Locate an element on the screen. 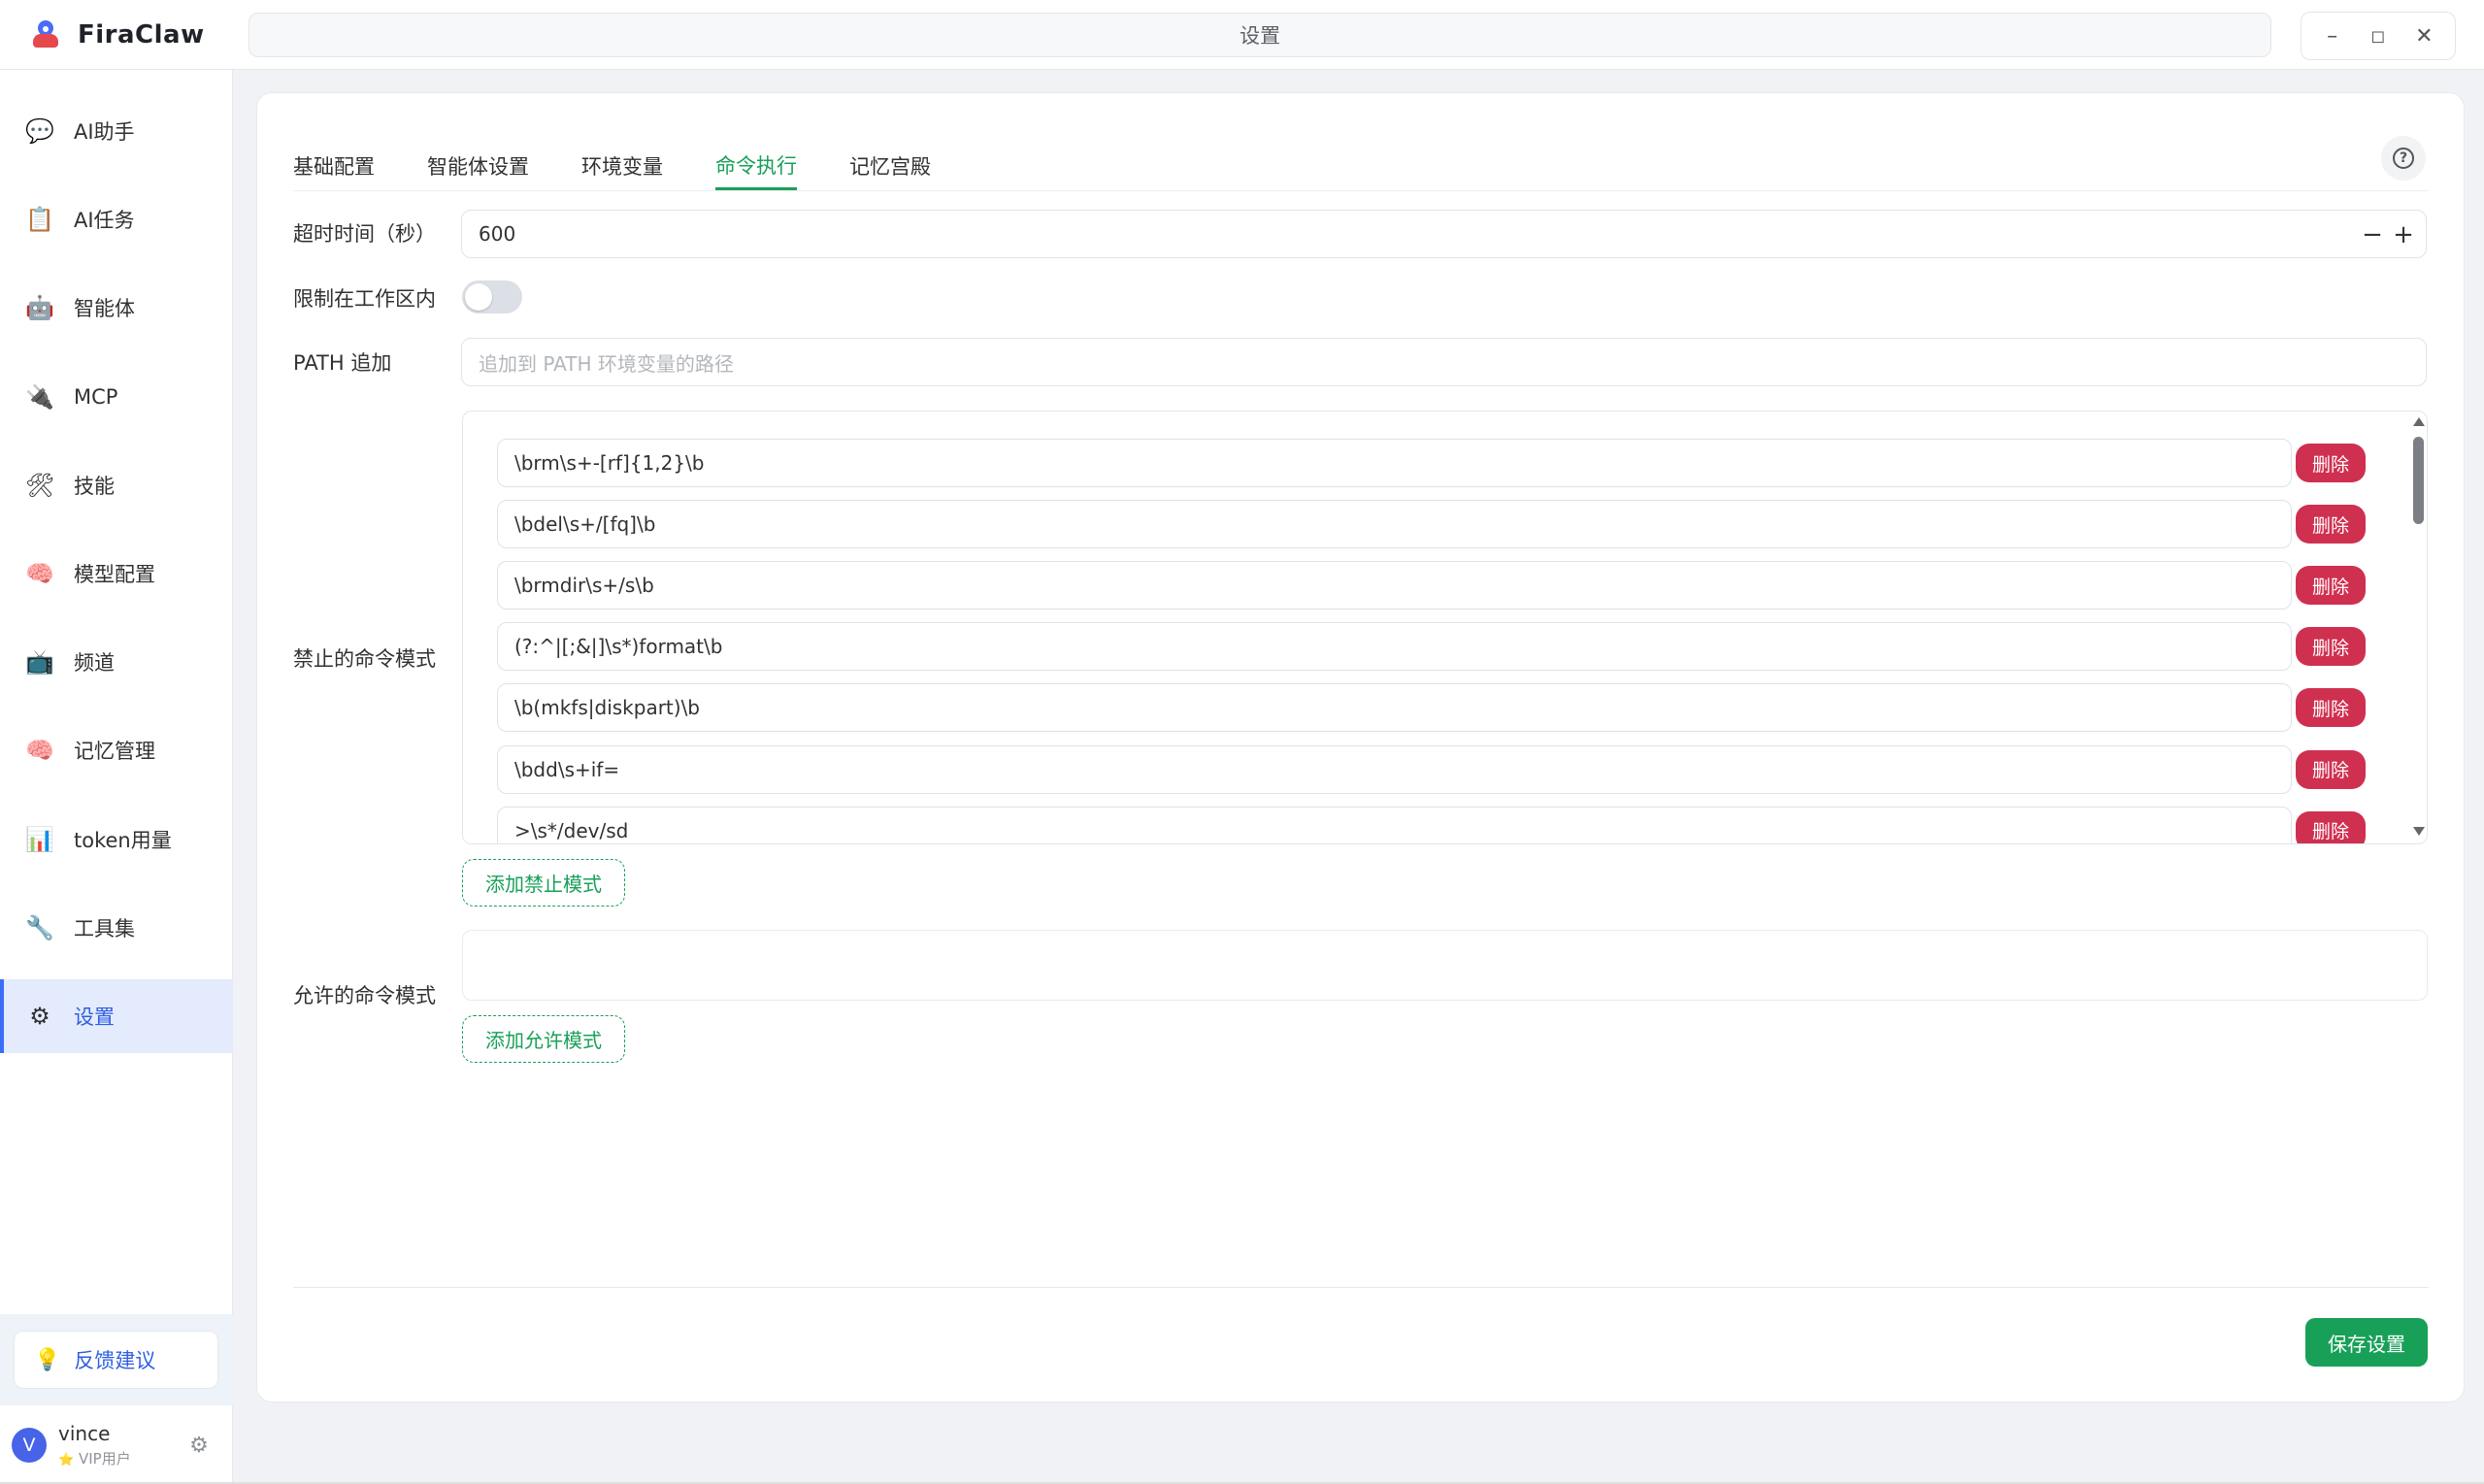 This screenshot has width=2484, height=1484. sidebar-item-label: MCP is located at coordinates (96, 396).